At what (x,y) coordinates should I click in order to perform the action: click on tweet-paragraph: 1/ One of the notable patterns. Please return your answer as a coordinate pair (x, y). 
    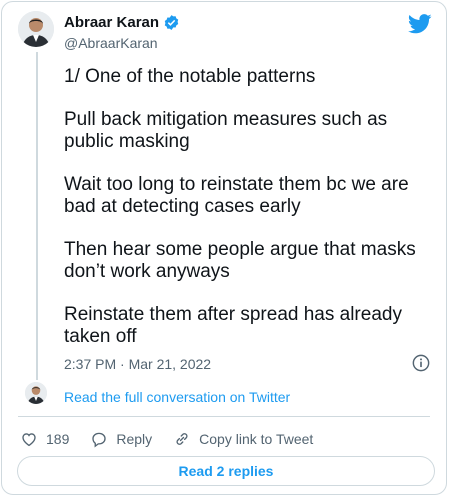
    Looking at the image, I should click on (190, 76).